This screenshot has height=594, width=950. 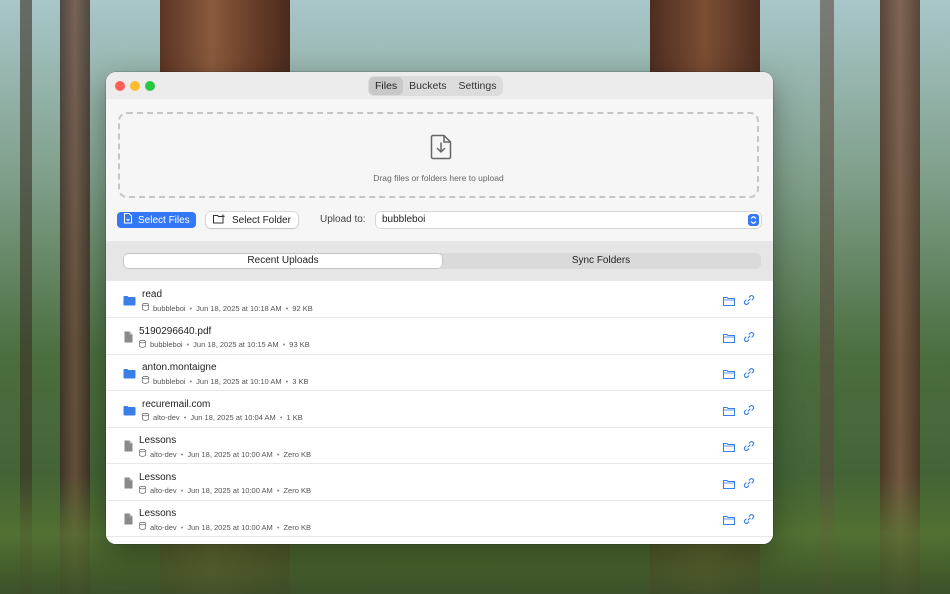 I want to click on select-files-button: Select Files, so click(x=156, y=220).